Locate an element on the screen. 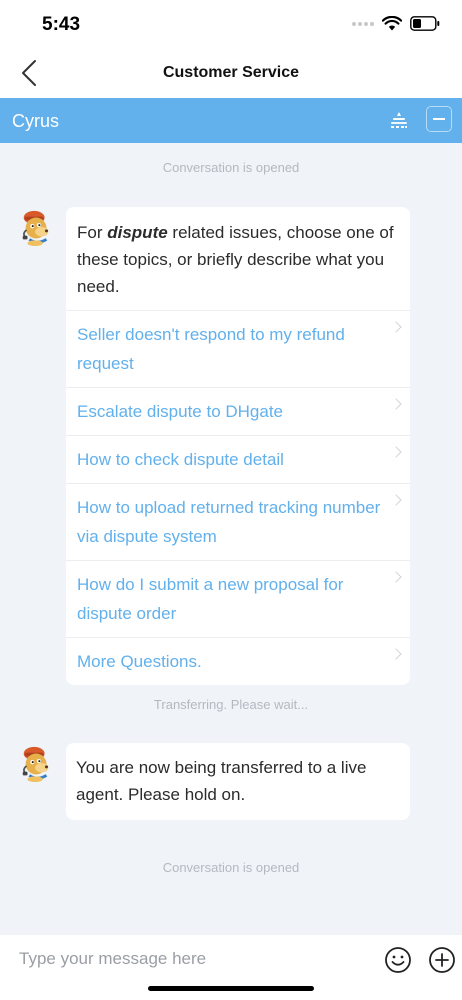  add-attachment-button is located at coordinates (442, 960).